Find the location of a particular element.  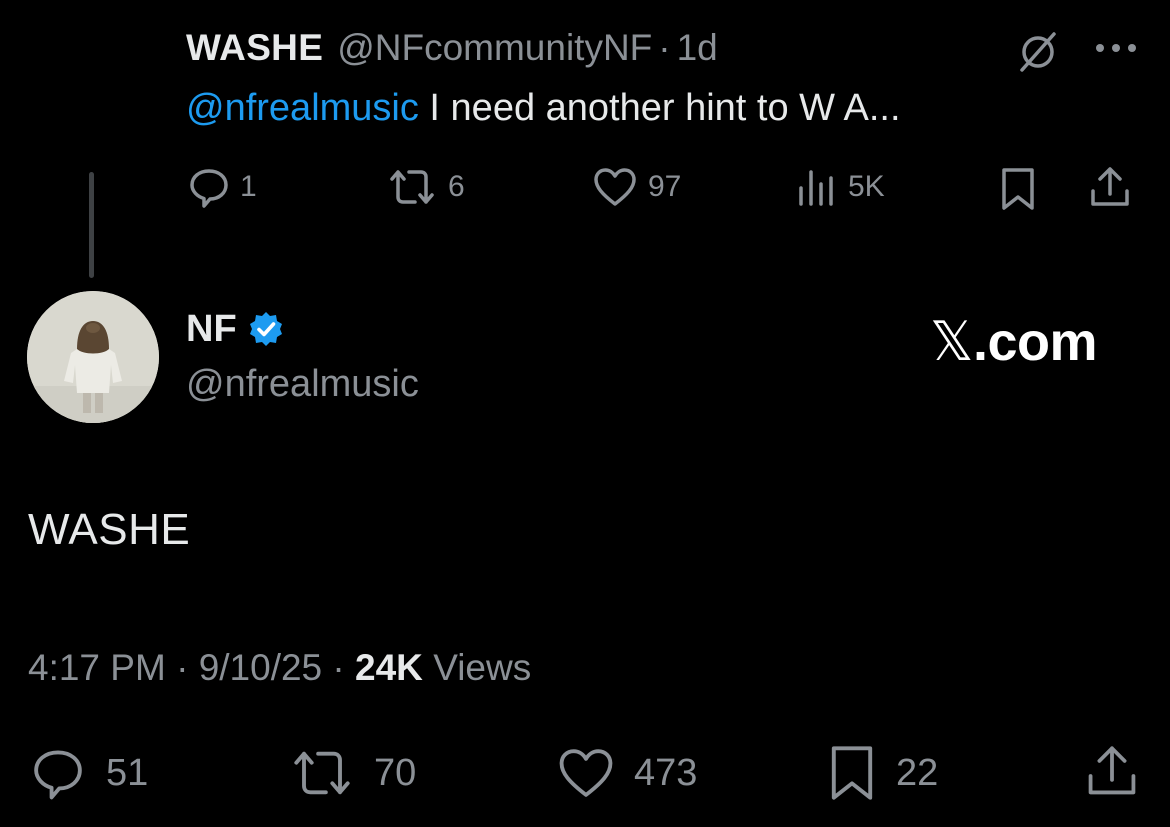

views-label: Views is located at coordinates (482, 667).